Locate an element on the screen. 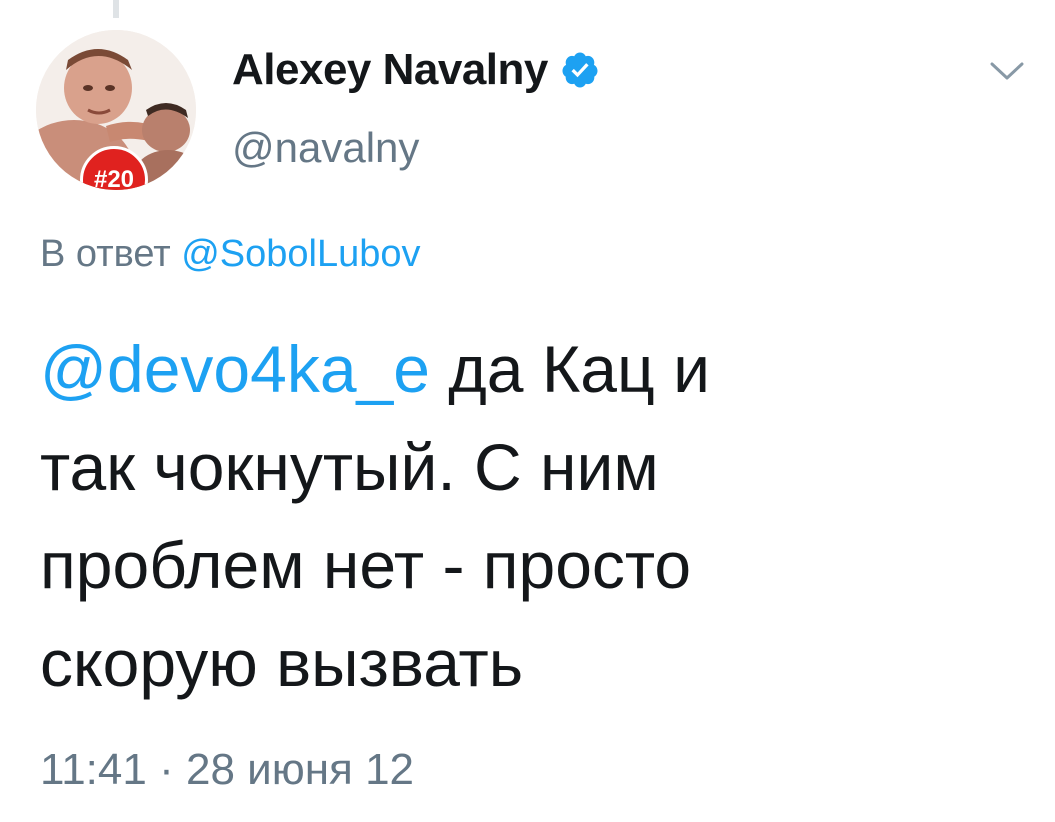  tweet-line-1-text: да Кац и is located at coordinates (570, 369).